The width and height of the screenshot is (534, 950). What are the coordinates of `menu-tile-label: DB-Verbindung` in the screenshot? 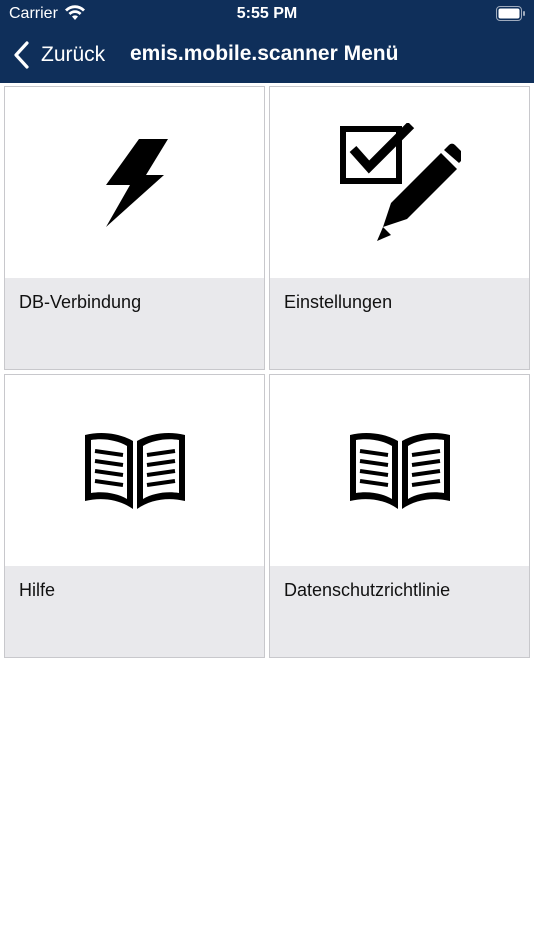 It's located at (80, 302).